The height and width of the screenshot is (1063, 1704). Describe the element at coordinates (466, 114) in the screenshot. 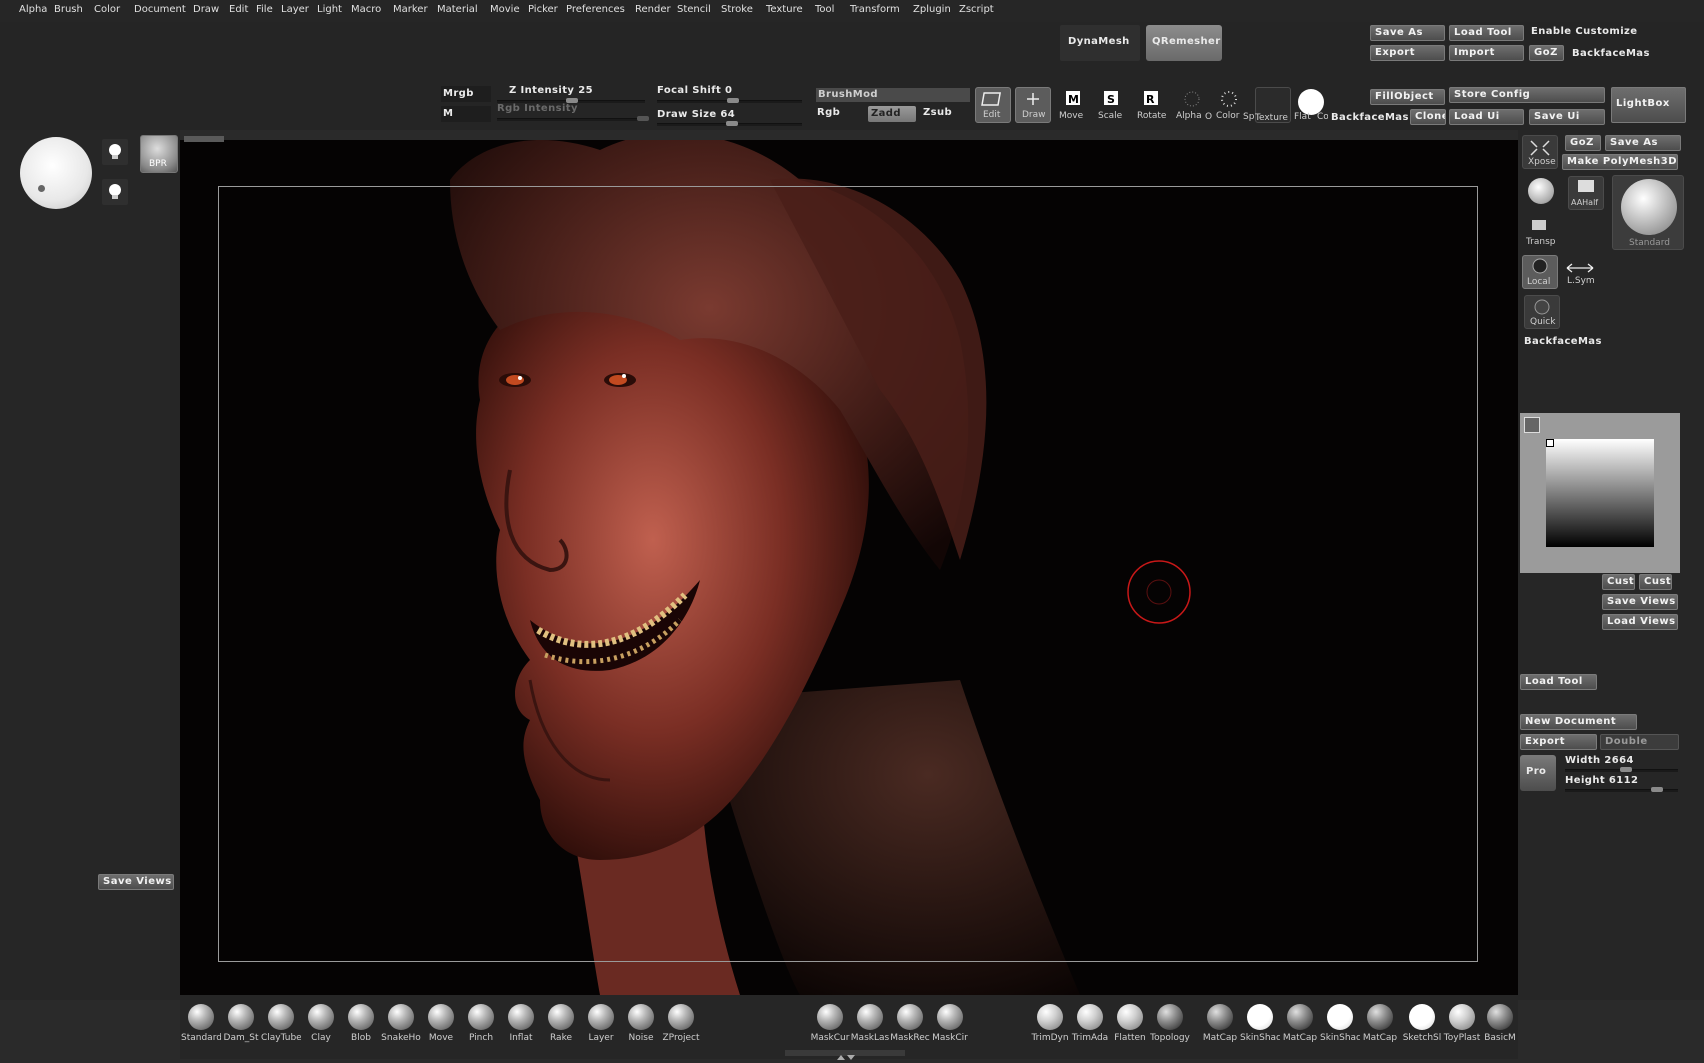

I see `m-button: M` at that location.